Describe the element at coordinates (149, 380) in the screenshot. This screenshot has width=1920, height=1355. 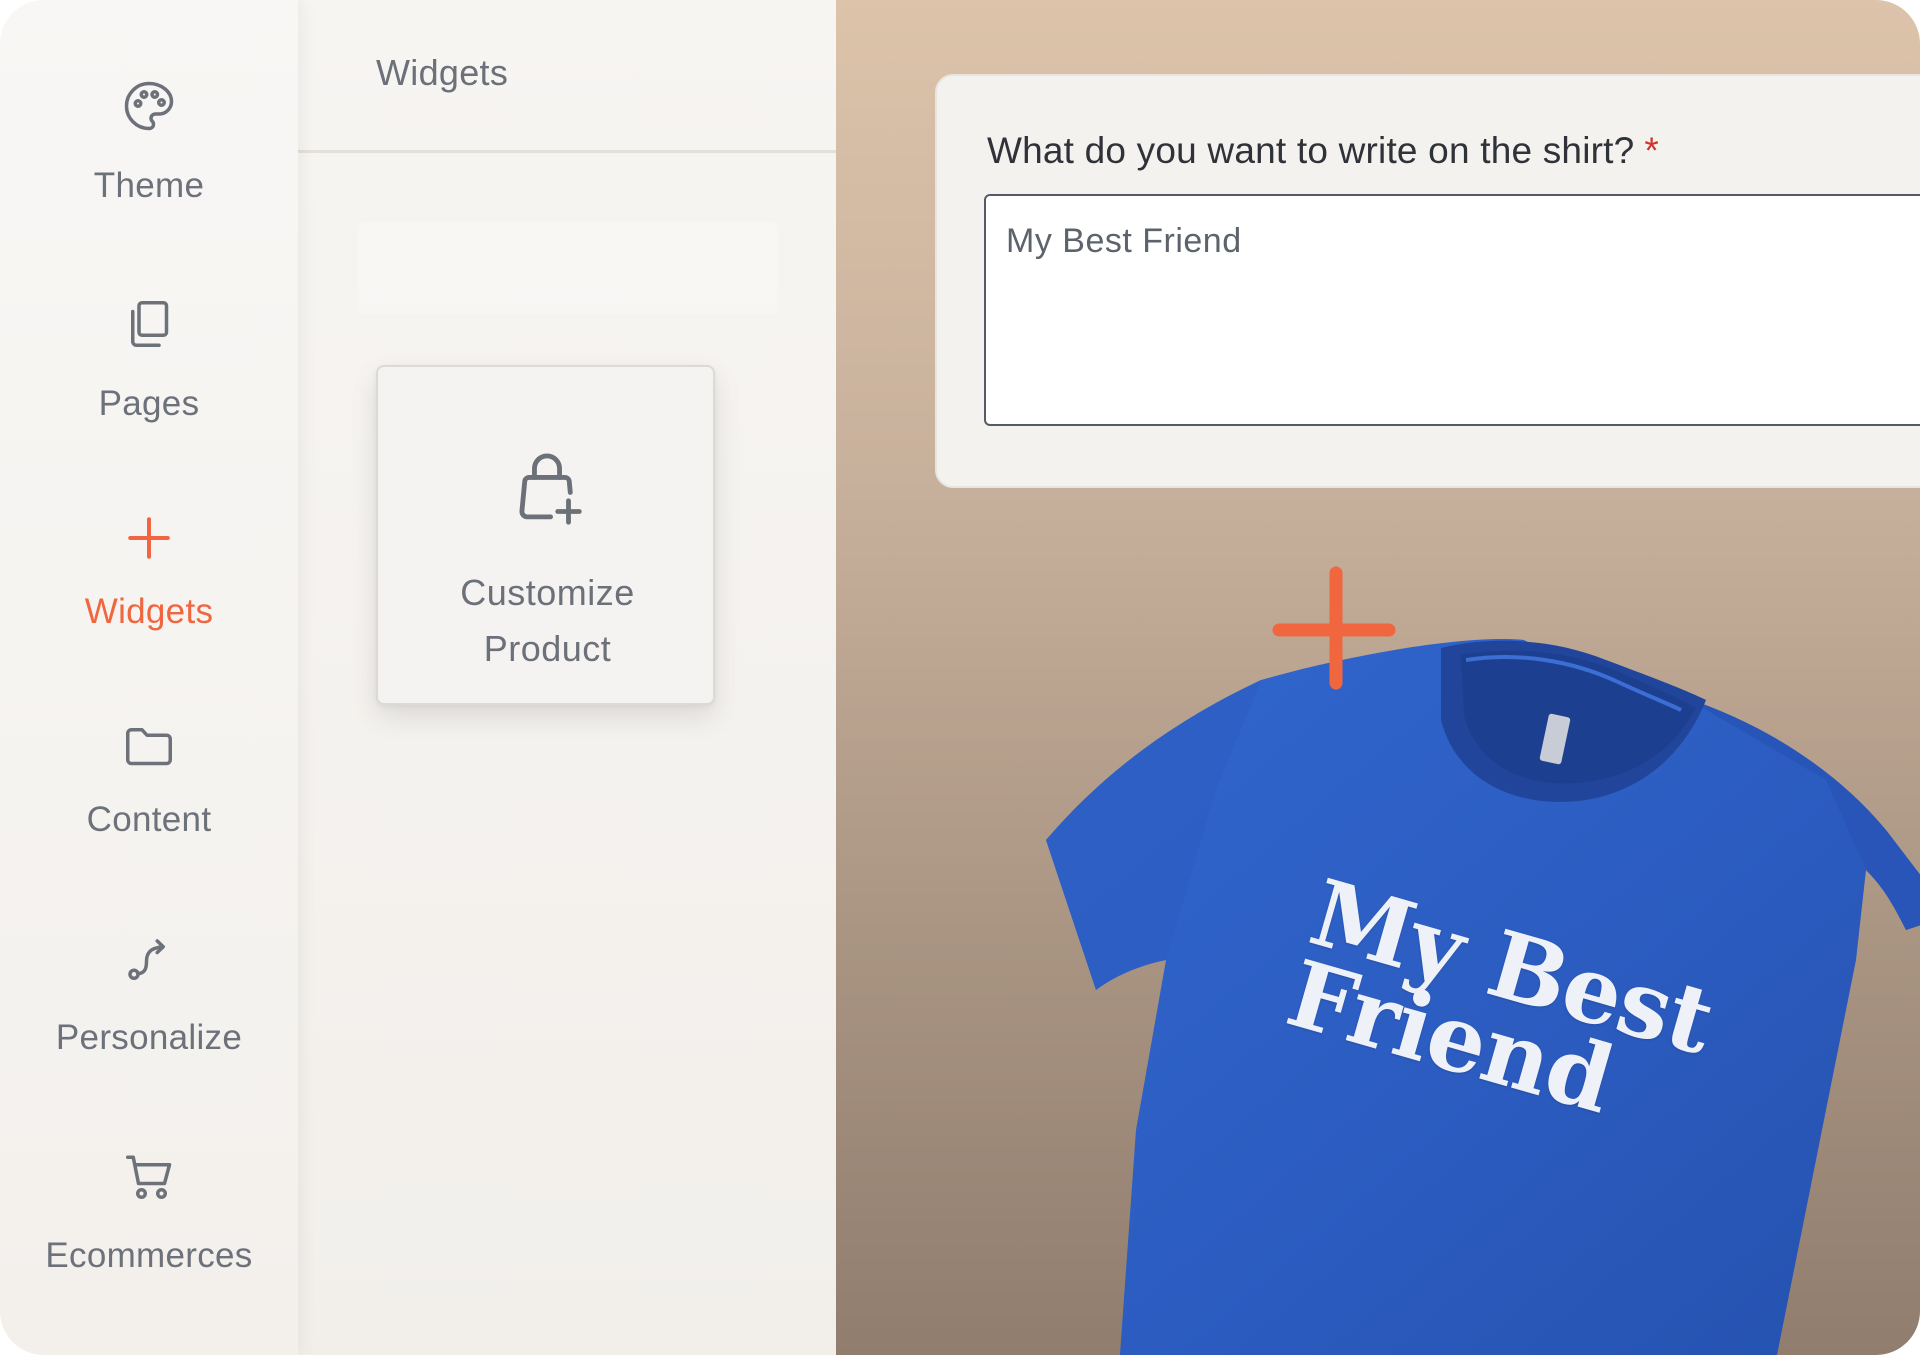
I see `sidebar-item-pages: Pages` at that location.